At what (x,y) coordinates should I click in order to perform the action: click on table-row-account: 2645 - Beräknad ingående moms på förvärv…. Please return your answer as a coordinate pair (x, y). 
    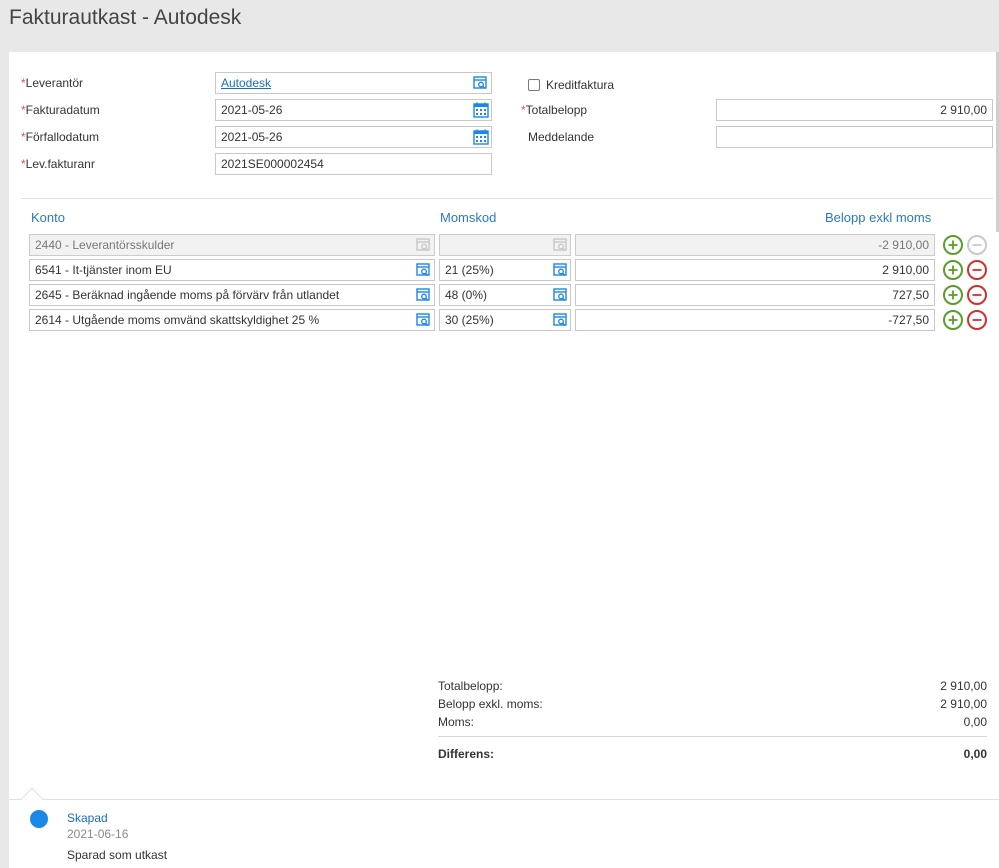
    Looking at the image, I should click on (232, 295).